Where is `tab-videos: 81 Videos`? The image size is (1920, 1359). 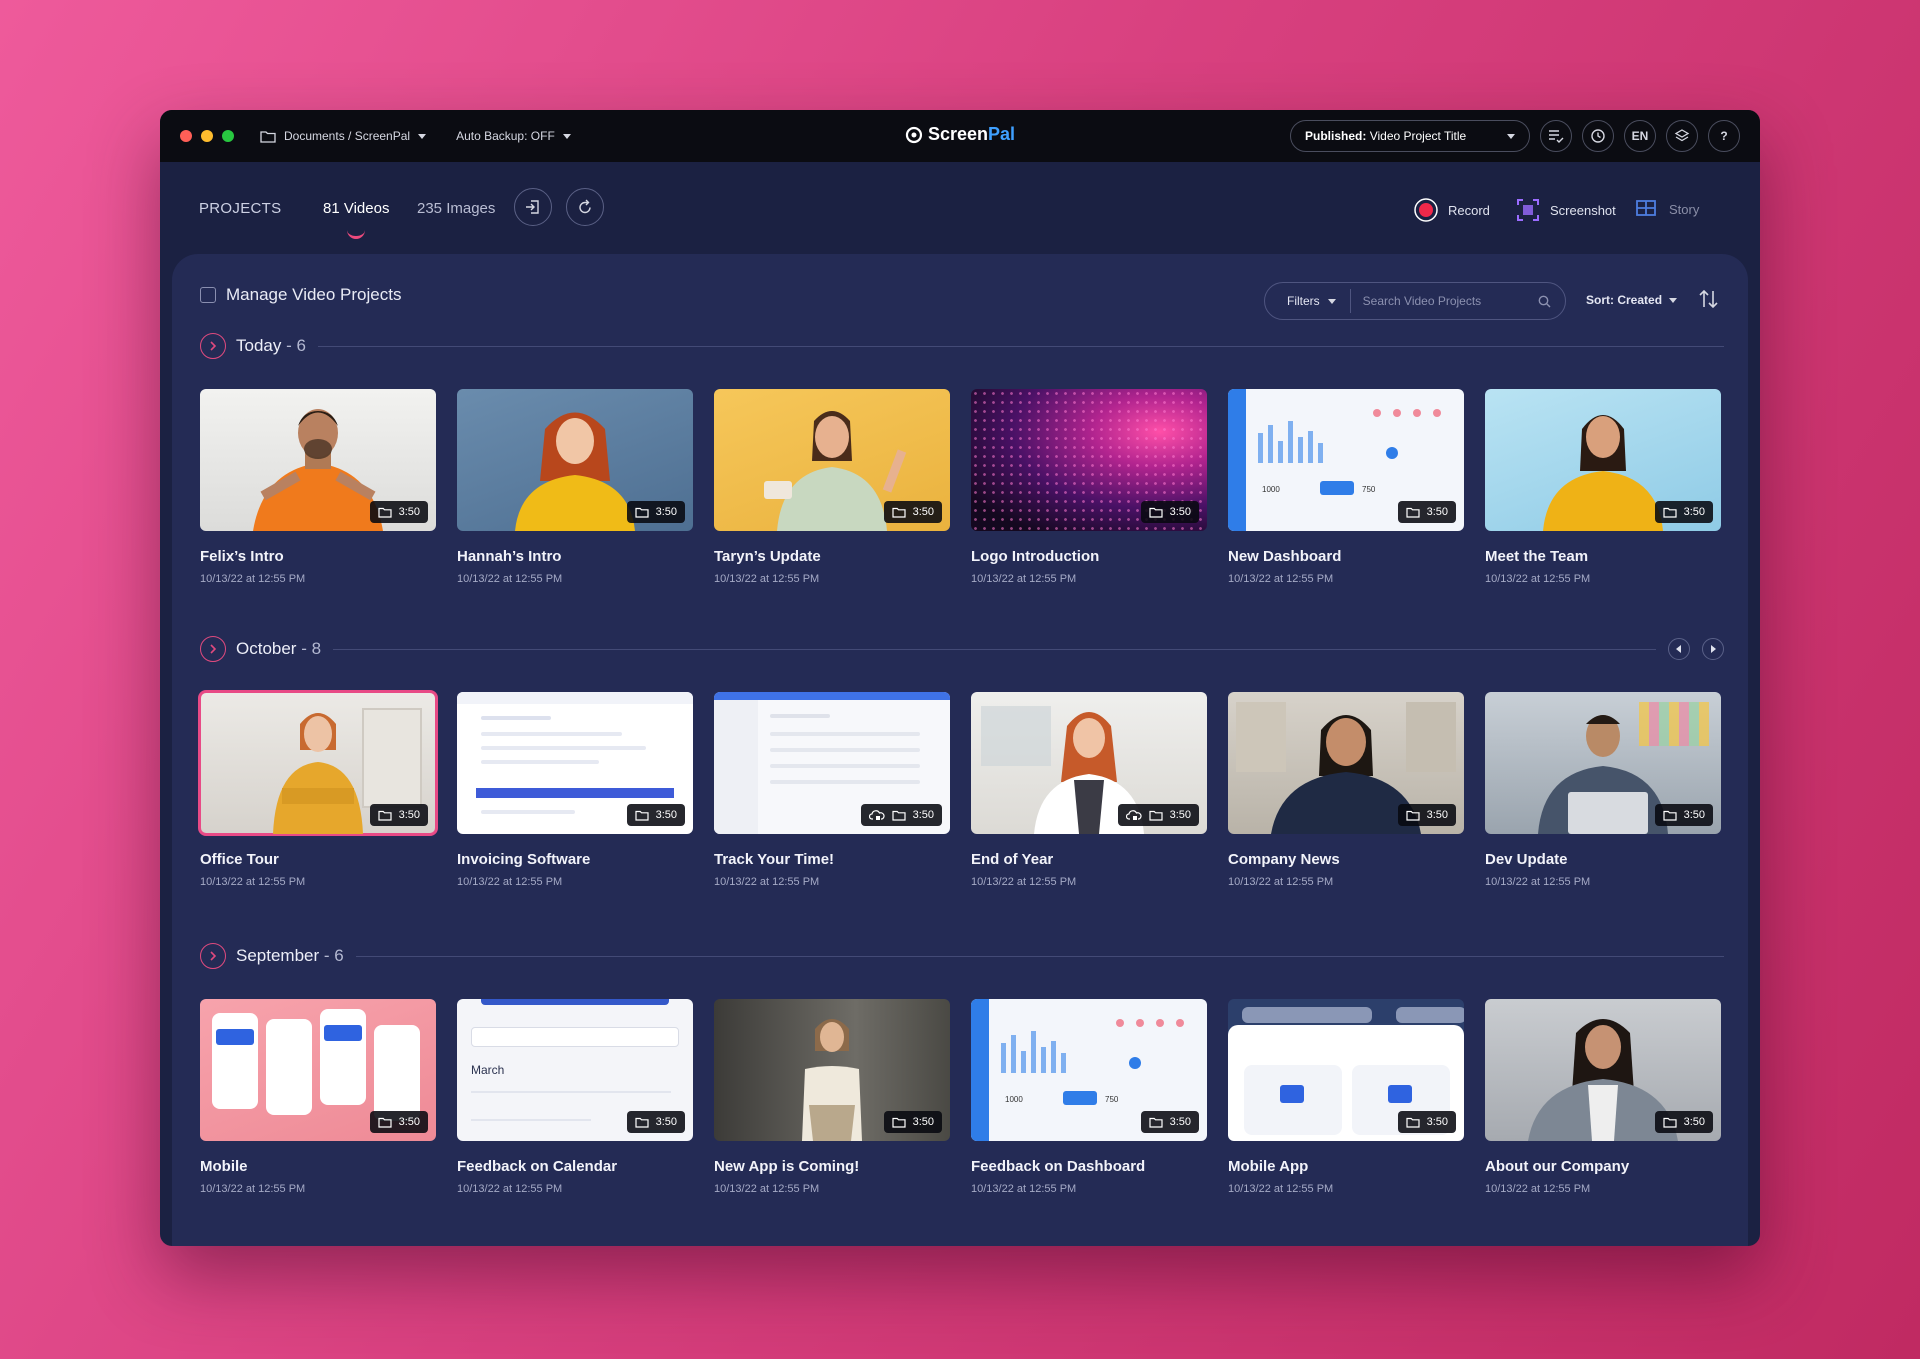
tab-videos: 81 Videos is located at coordinates (356, 208).